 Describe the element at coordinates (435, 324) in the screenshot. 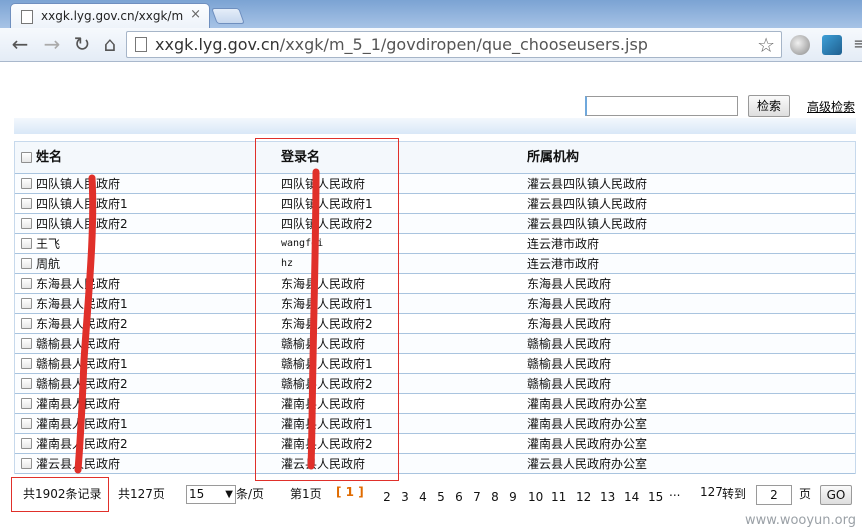

I see `table-row: 东海县人民政府2 东海县人民政府2 东海县人民政府` at that location.